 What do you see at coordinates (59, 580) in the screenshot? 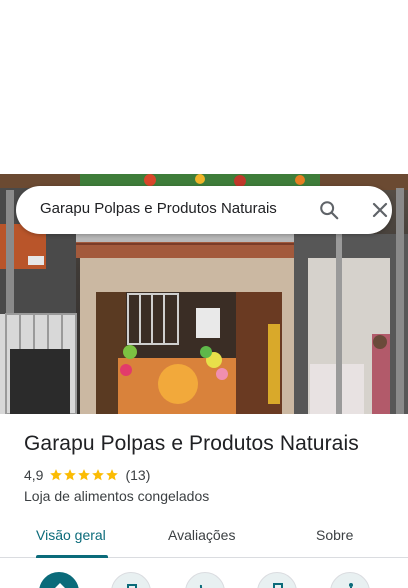
I see `directions-button` at bounding box center [59, 580].